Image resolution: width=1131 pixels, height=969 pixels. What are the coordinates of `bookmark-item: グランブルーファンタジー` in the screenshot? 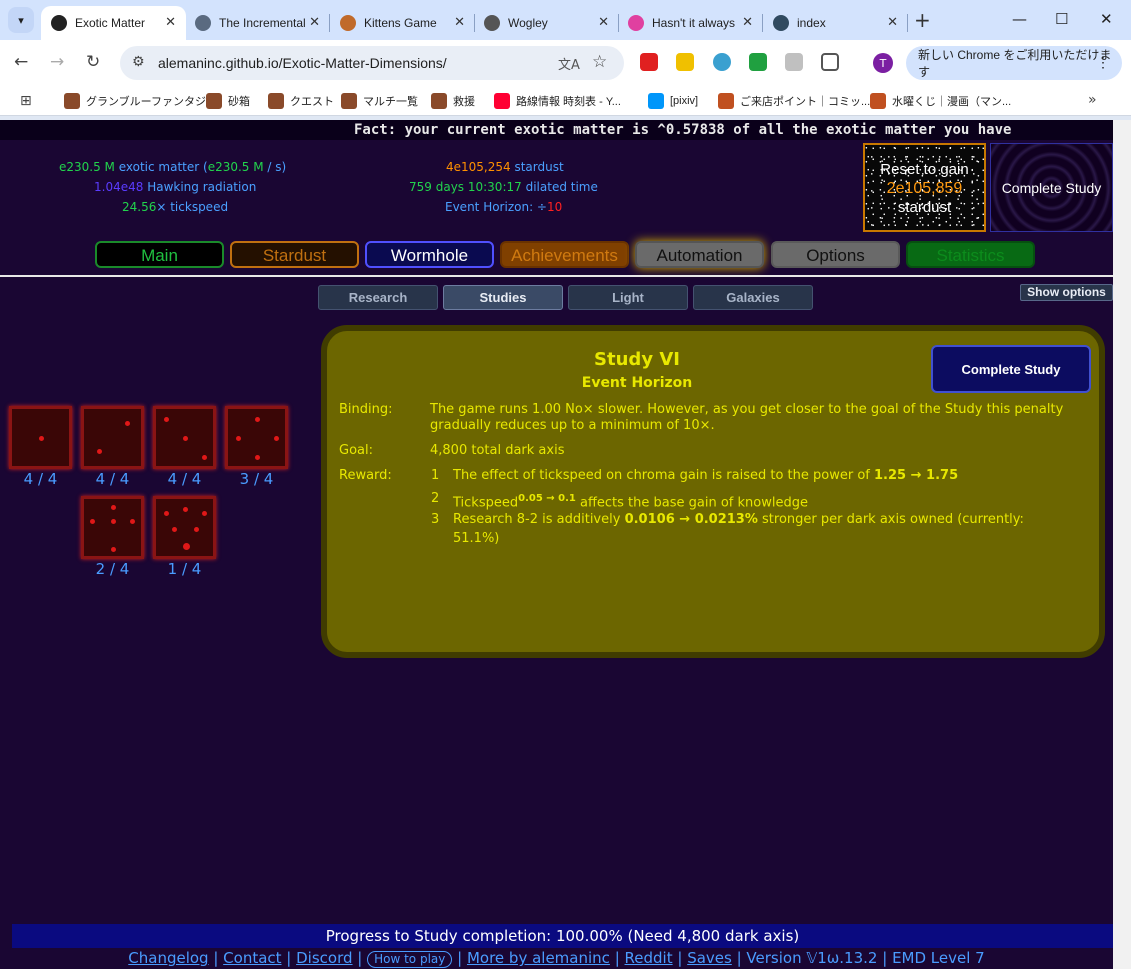 It's located at (140, 101).